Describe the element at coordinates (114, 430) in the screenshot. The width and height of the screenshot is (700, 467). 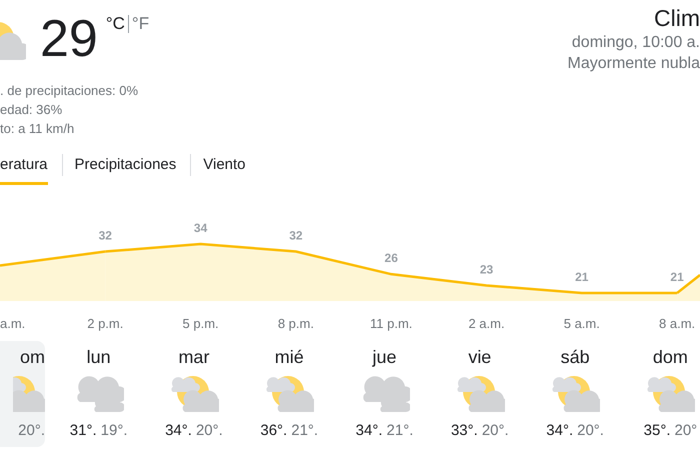
I see `low-temperature: 19°.` at that location.